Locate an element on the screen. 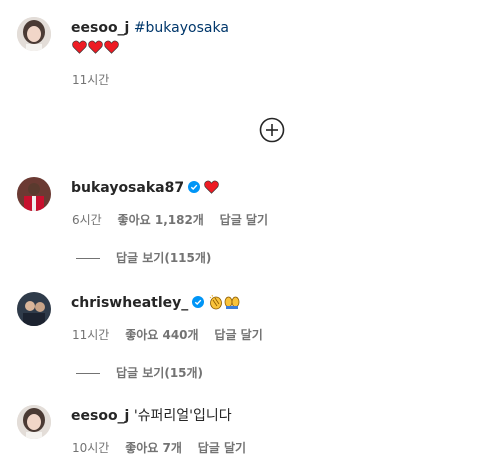 The height and width of the screenshot is (461, 504). comment-meta: 11시간 좋아요 440개 답글 달기 is located at coordinates (173, 335).